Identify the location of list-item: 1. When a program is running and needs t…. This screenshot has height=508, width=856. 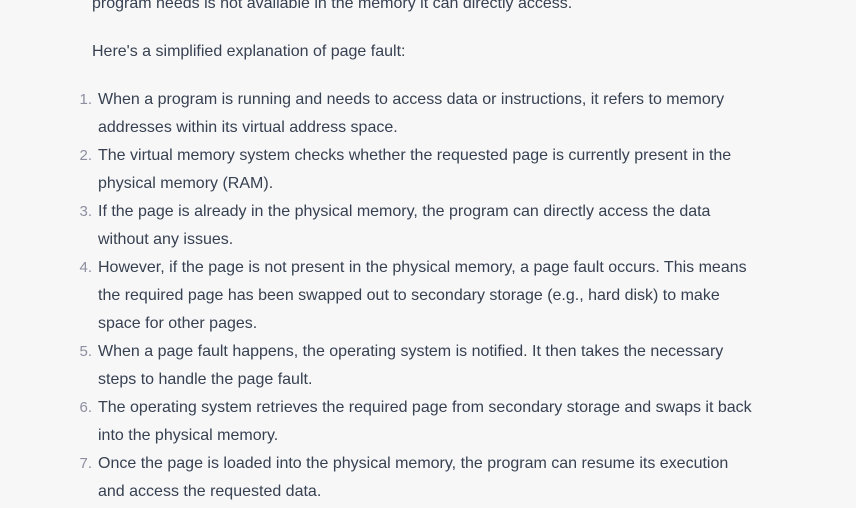
(415, 114).